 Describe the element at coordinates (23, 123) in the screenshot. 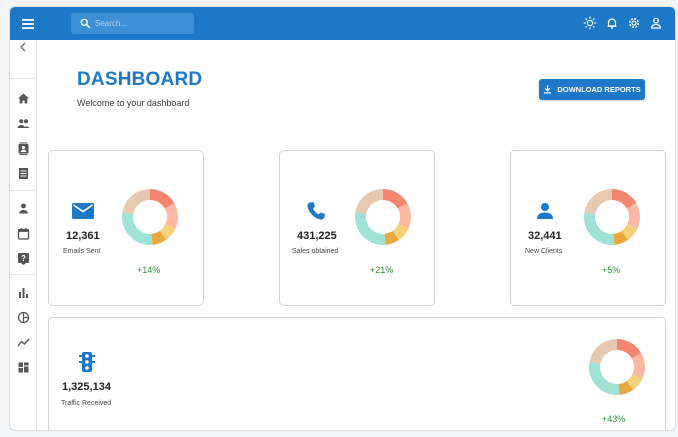

I see `people-icon` at that location.